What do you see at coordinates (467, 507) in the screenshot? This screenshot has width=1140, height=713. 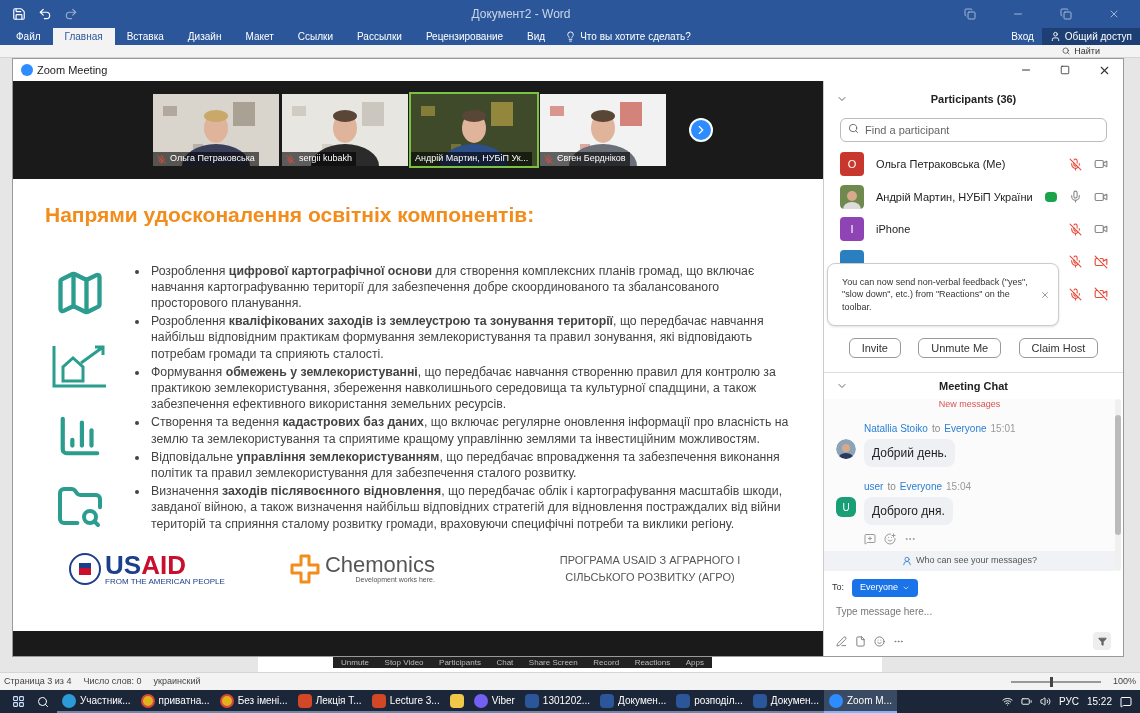 I see `bullet-text: Визначення заходів післявоєнного відновлення, що передбачає облік і картографування масштабів шкоди, завданої війною, а також визначення найбільш відповідних стратегій для відновлення постраждалих від війни територій та сприяння сталому розвитку громади, враховуючи специфічні потреби та виклики регіону.` at bounding box center [467, 507].